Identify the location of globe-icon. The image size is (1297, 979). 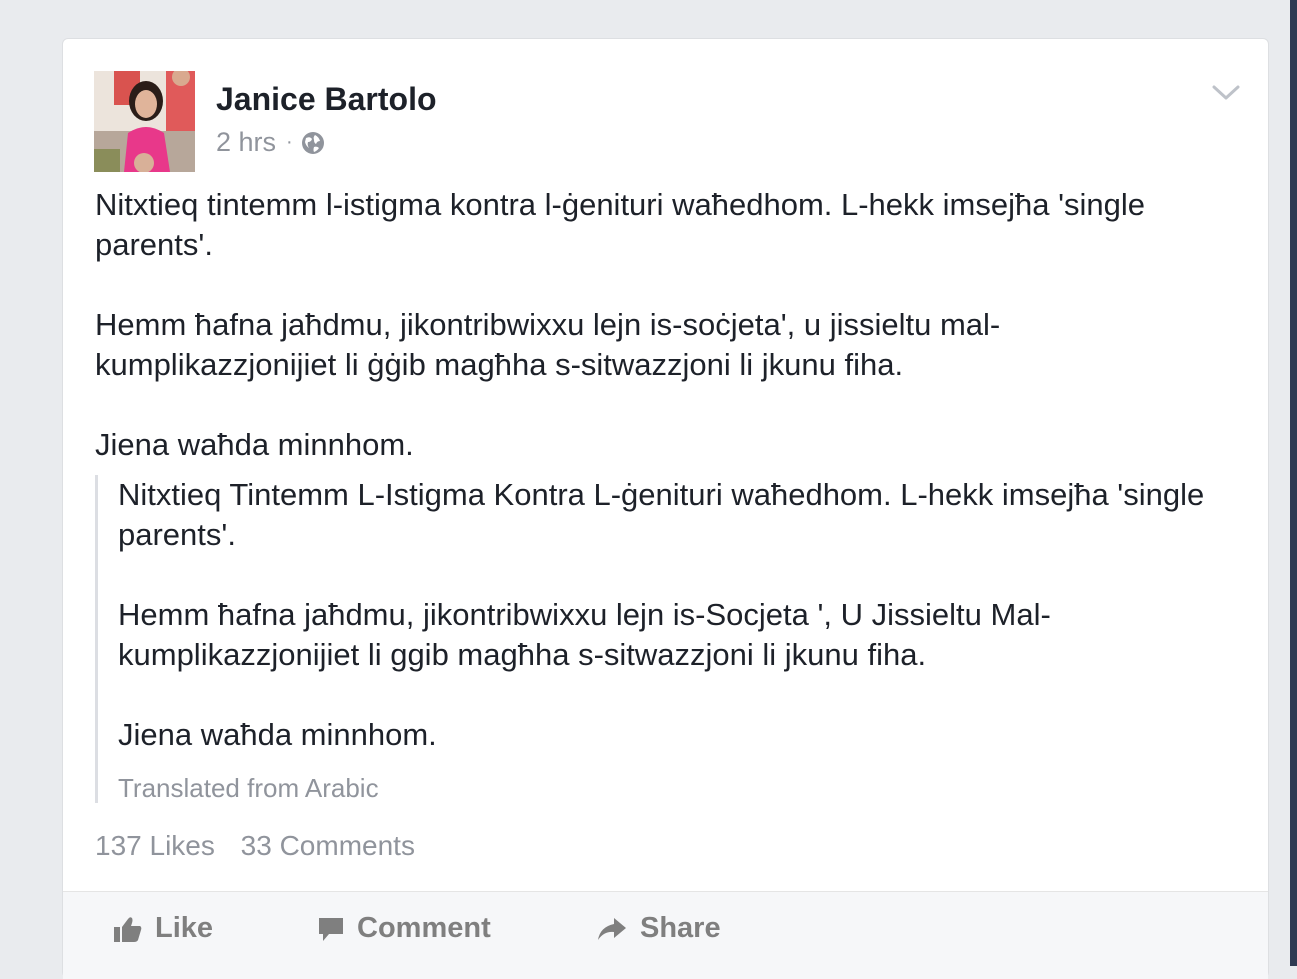
(312, 142).